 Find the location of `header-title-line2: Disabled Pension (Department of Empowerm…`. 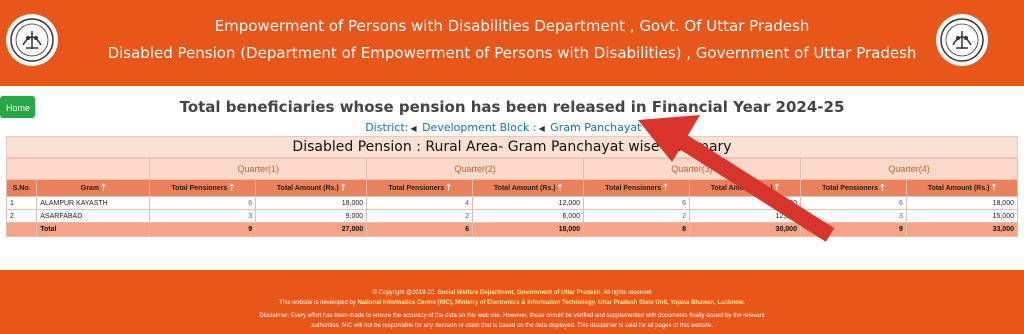

header-title-line2: Disabled Pension (Department of Empowerm… is located at coordinates (512, 53).